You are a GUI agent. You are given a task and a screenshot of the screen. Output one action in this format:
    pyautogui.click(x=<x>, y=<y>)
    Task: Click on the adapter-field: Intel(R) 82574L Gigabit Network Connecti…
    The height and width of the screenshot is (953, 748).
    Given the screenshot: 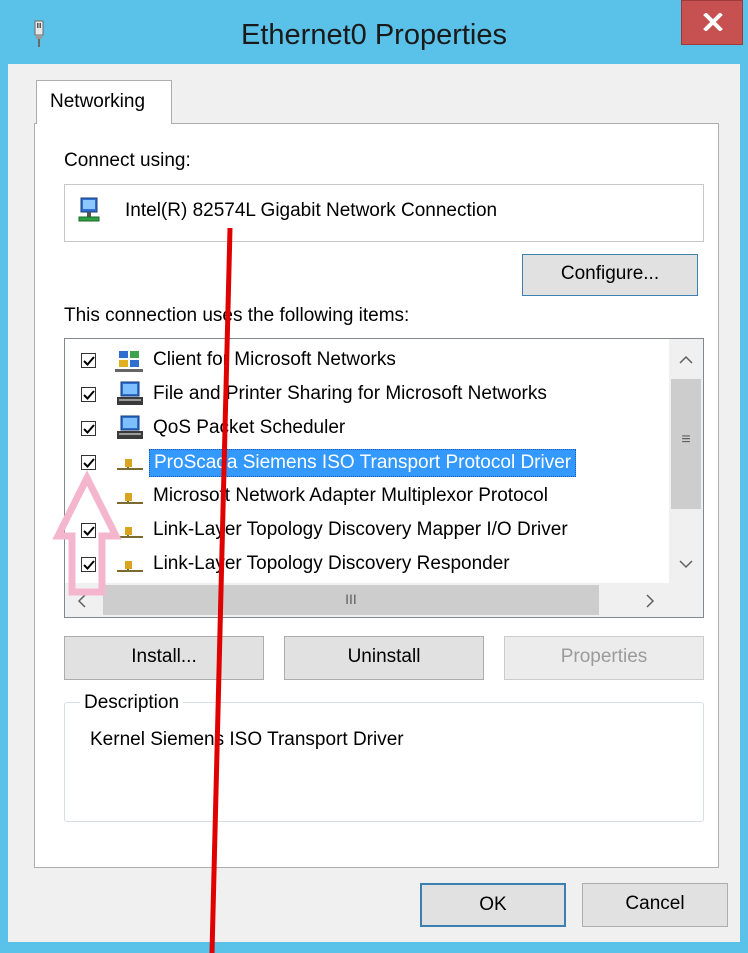 What is the action you would take?
    pyautogui.click(x=384, y=213)
    